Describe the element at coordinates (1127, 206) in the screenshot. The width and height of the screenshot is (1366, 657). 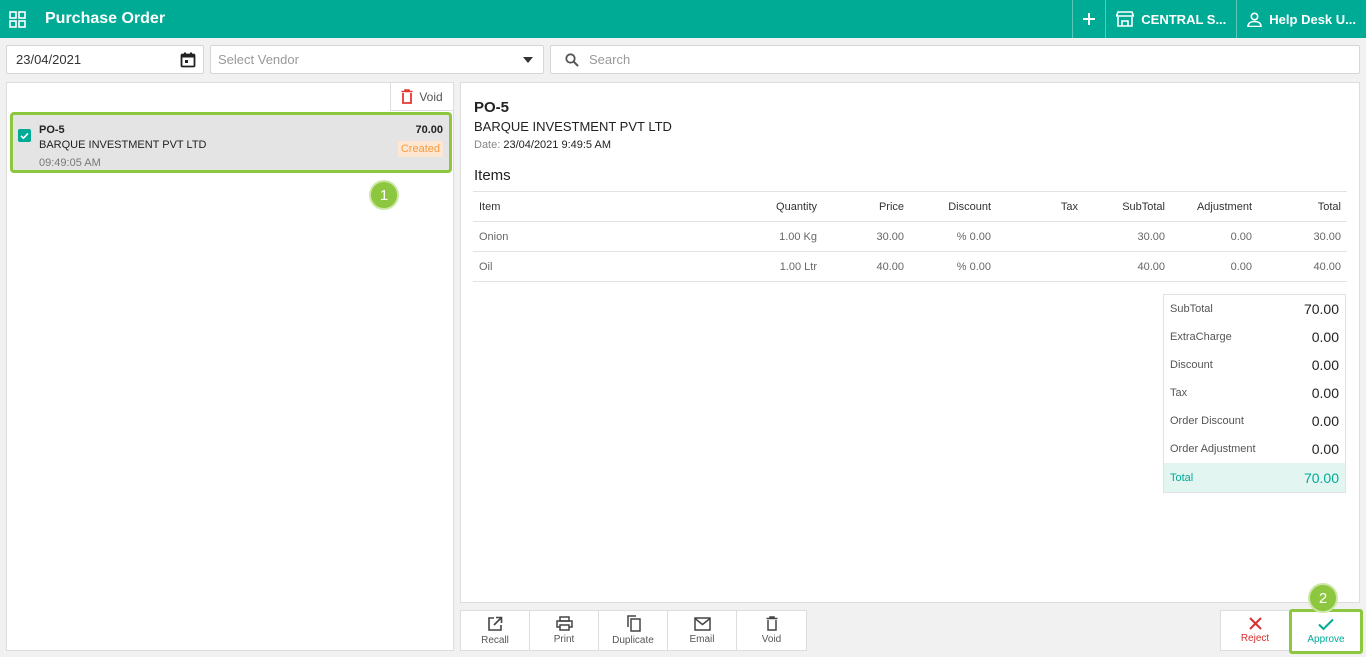
I see `col-subtotal: SubTotal` at that location.